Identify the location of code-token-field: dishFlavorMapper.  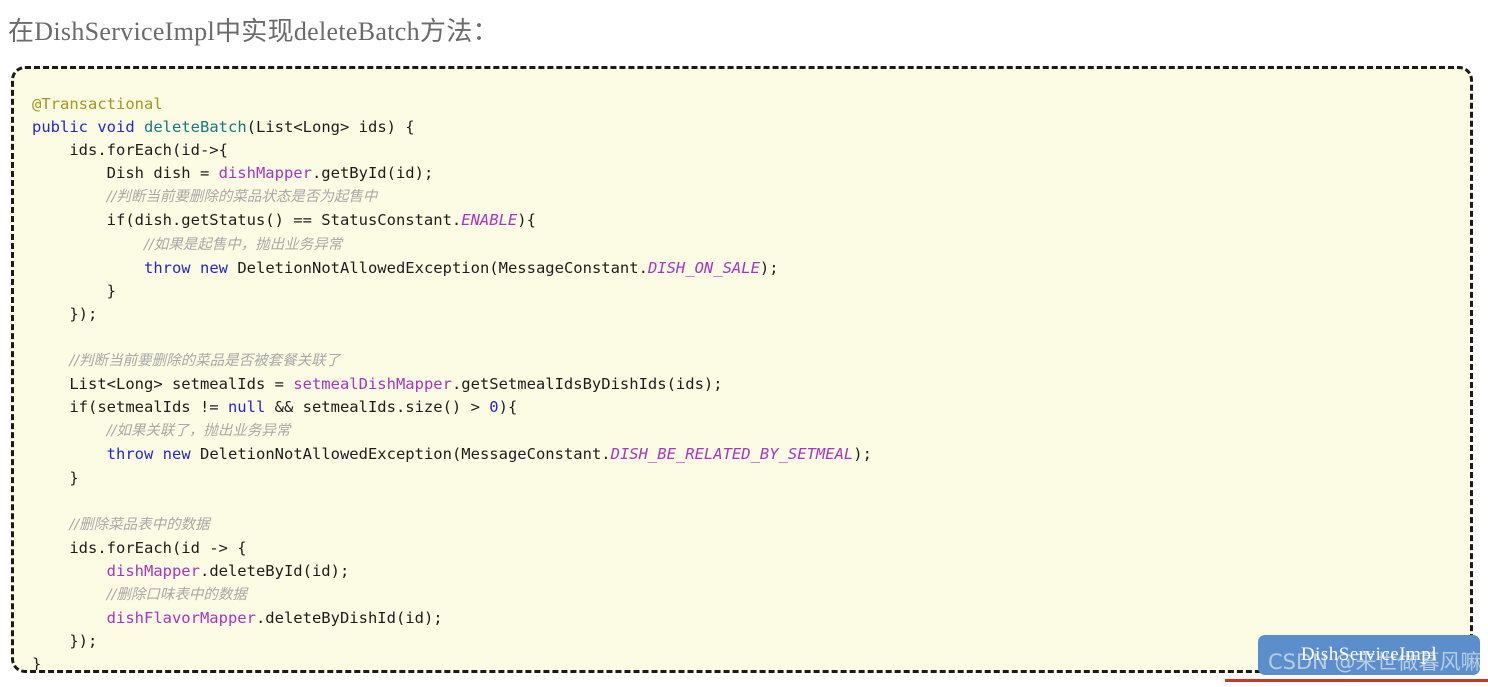
(181, 618).